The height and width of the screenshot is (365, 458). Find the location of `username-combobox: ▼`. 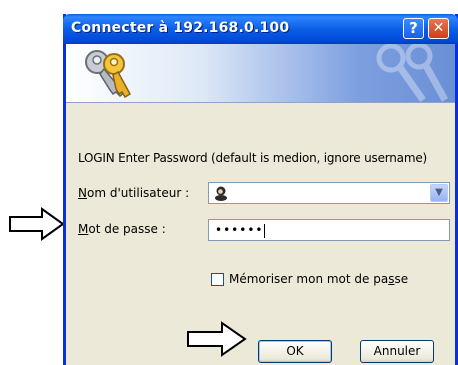

username-combobox: ▼ is located at coordinates (329, 193).